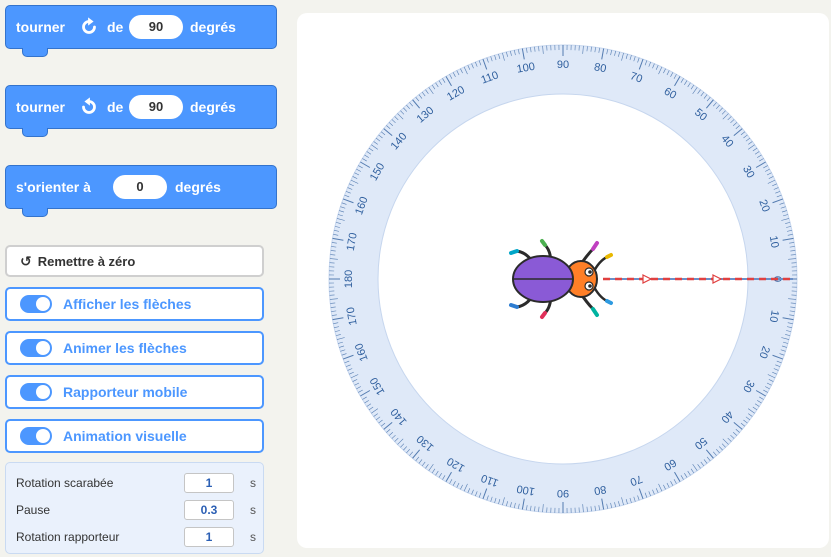 The height and width of the screenshot is (557, 831). Describe the element at coordinates (125, 436) in the screenshot. I see `toggle-label: Animation visuelle` at that location.